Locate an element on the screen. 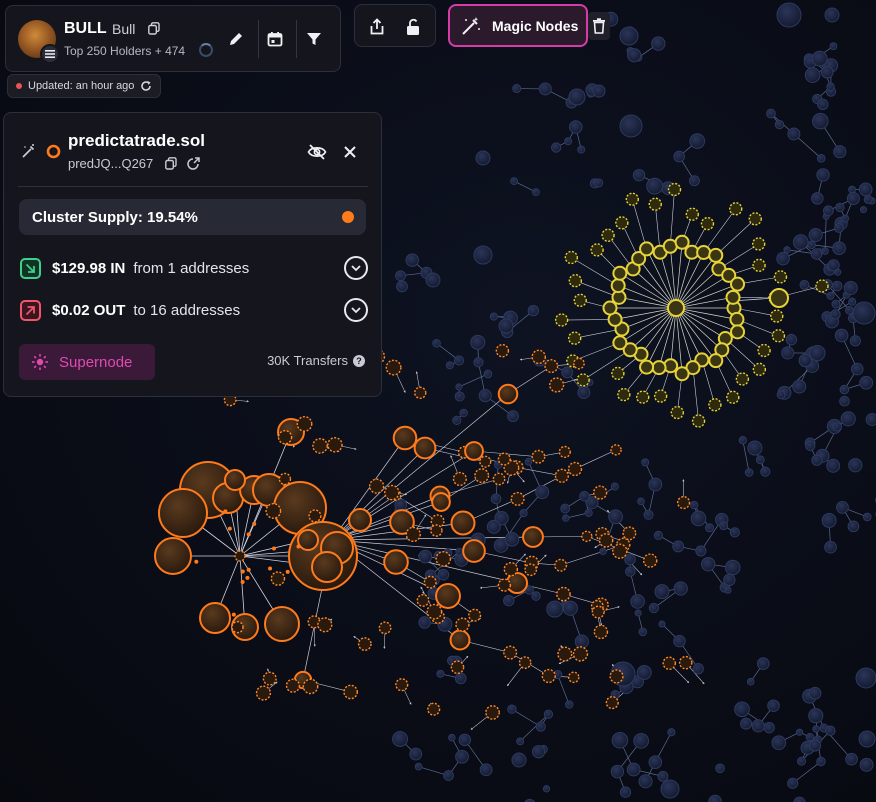 This screenshot has height=802, width=876. help-icon: ? is located at coordinates (359, 360).